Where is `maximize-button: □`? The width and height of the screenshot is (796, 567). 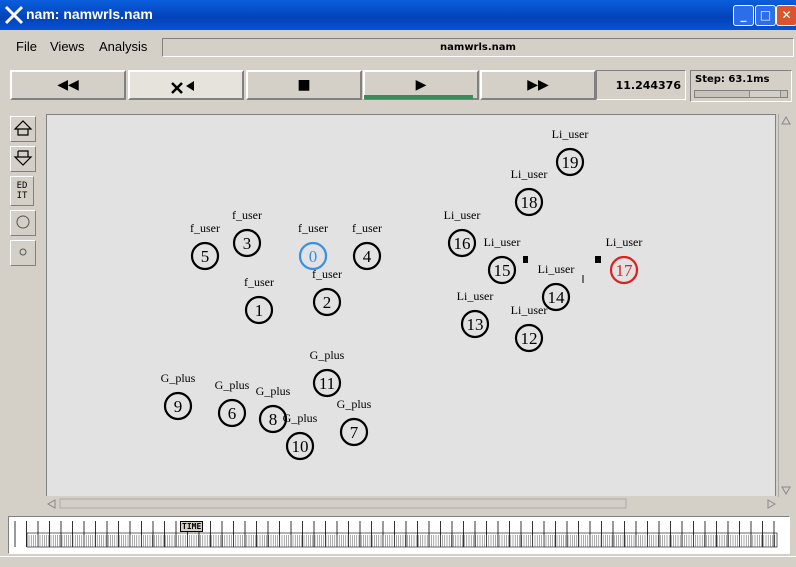 maximize-button: □ is located at coordinates (765, 15).